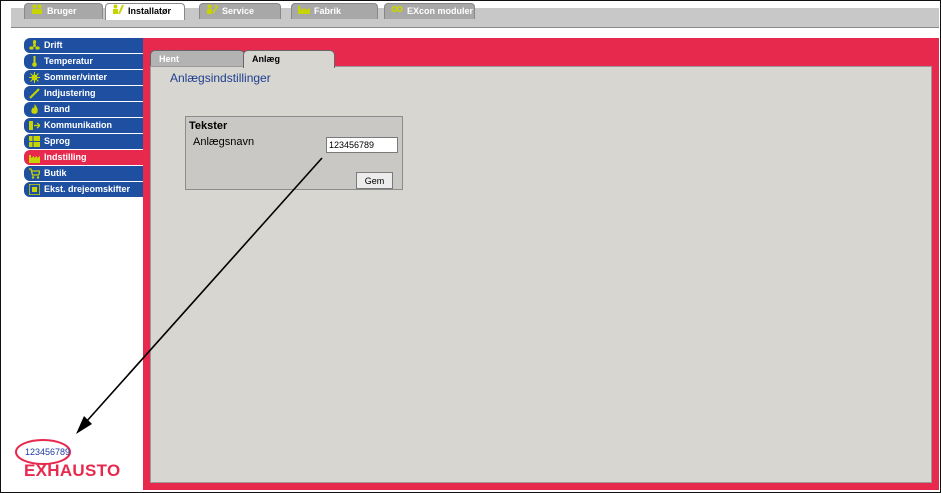  I want to click on exhausto-logo: EXHAUSTO, so click(72, 470).